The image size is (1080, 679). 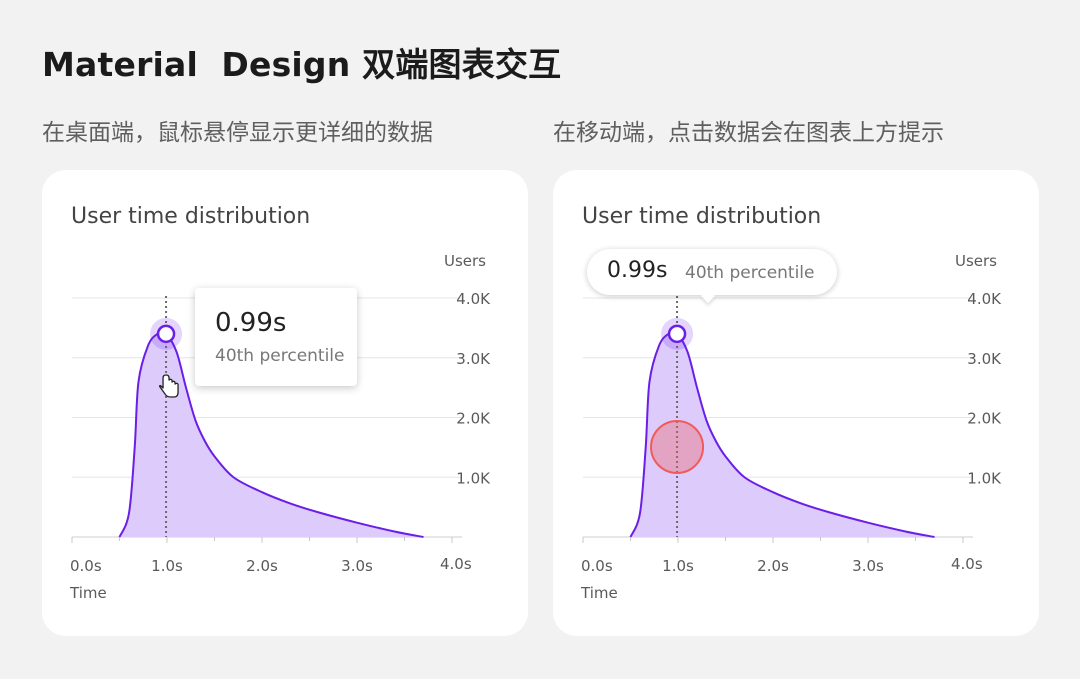 I want to click on page-title: Material Design 双端图表交互, so click(x=302, y=64).